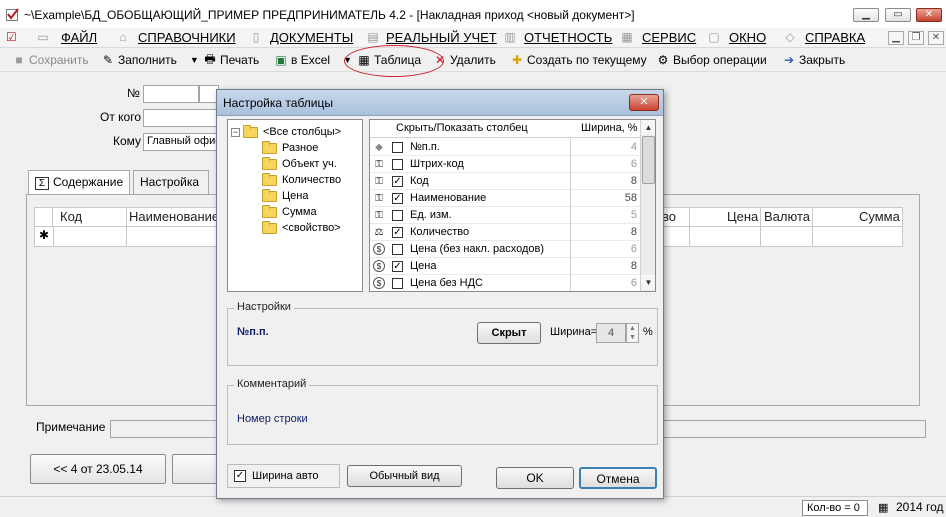 The width and height of the screenshot is (946, 517). I want to click on mdi-close-button: ✕, so click(936, 38).